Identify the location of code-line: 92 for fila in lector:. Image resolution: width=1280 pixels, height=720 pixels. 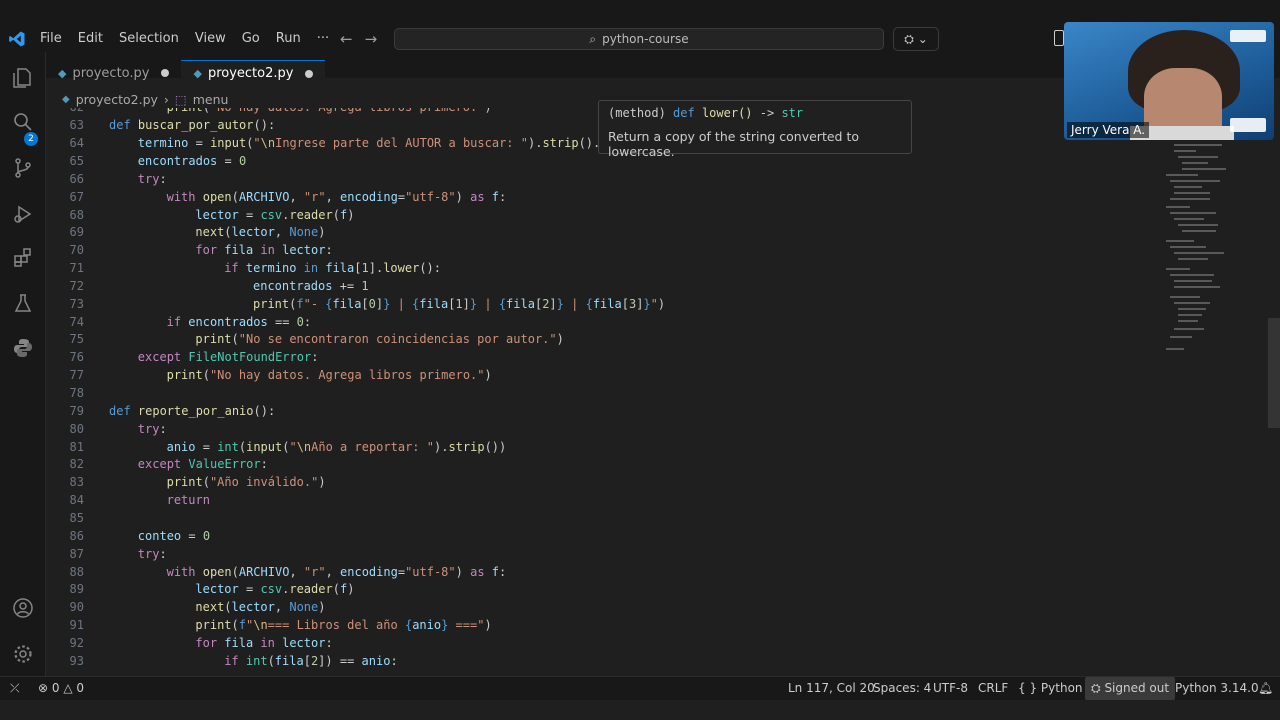
(601, 644).